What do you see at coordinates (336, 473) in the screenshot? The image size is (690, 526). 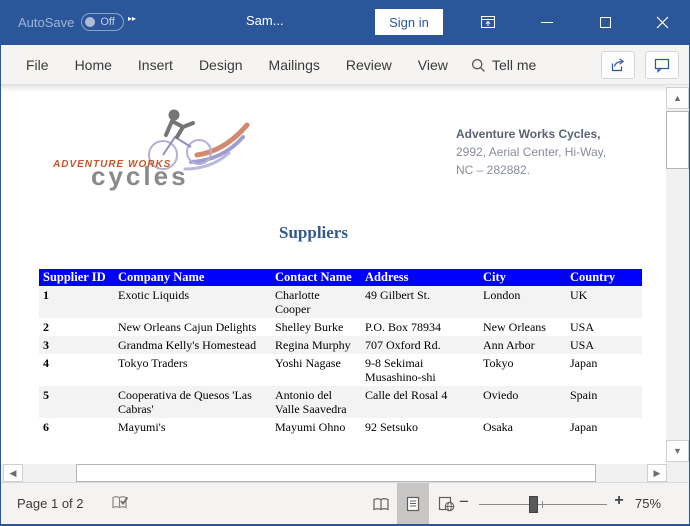 I see `horizontal-scrollbar-thumb` at bounding box center [336, 473].